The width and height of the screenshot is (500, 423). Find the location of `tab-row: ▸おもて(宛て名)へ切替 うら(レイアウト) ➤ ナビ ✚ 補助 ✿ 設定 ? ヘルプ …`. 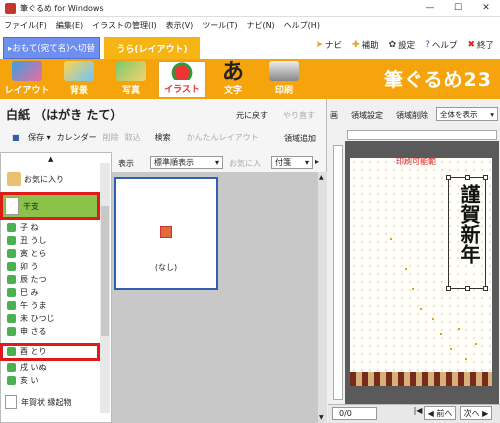

tab-row: ▸おもて(宛て名)へ切替 うら(レイアウト) ➤ ナビ ✚ 補助 ✿ 設定 ? ヘルプ … is located at coordinates (250, 46).